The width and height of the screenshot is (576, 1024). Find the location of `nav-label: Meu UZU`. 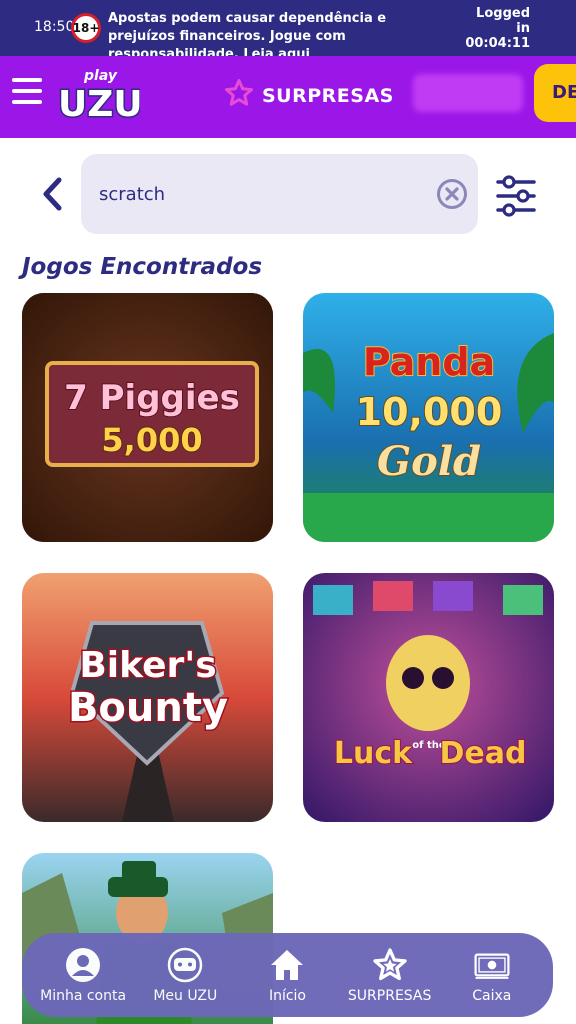

nav-label: Meu UZU is located at coordinates (185, 996).